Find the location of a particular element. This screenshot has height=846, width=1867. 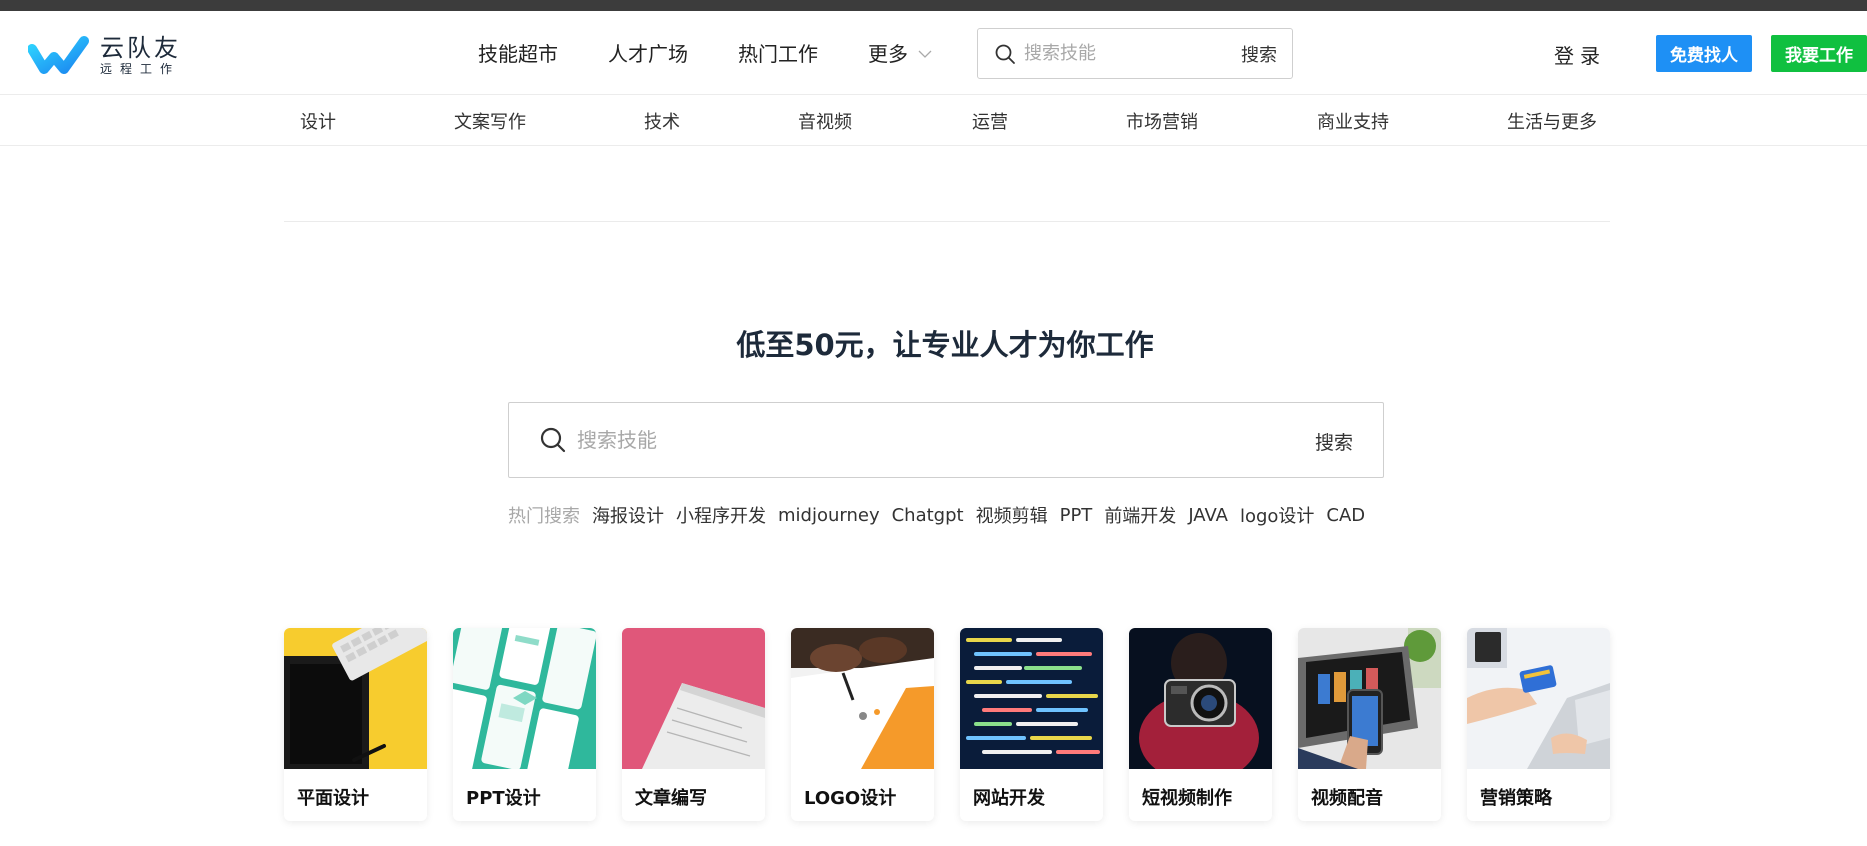

card-label: 网站开发 is located at coordinates (1009, 798).